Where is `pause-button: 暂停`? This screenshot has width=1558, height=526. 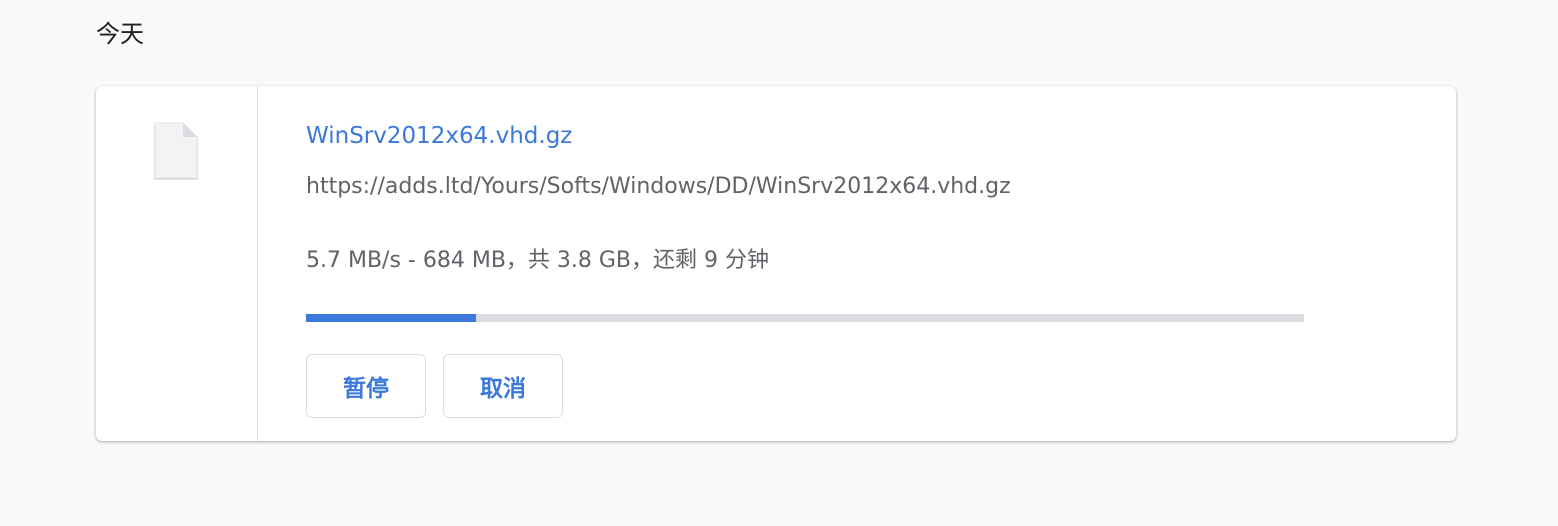
pause-button: 暂停 is located at coordinates (366, 386).